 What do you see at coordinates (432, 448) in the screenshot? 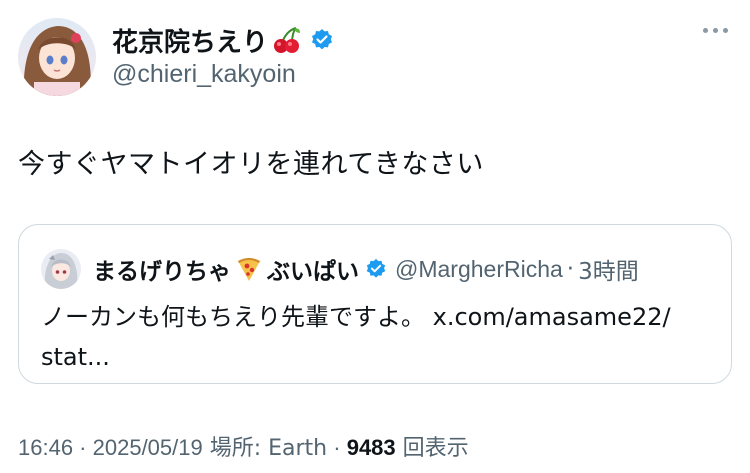
I see `views-label: 回表示` at bounding box center [432, 448].